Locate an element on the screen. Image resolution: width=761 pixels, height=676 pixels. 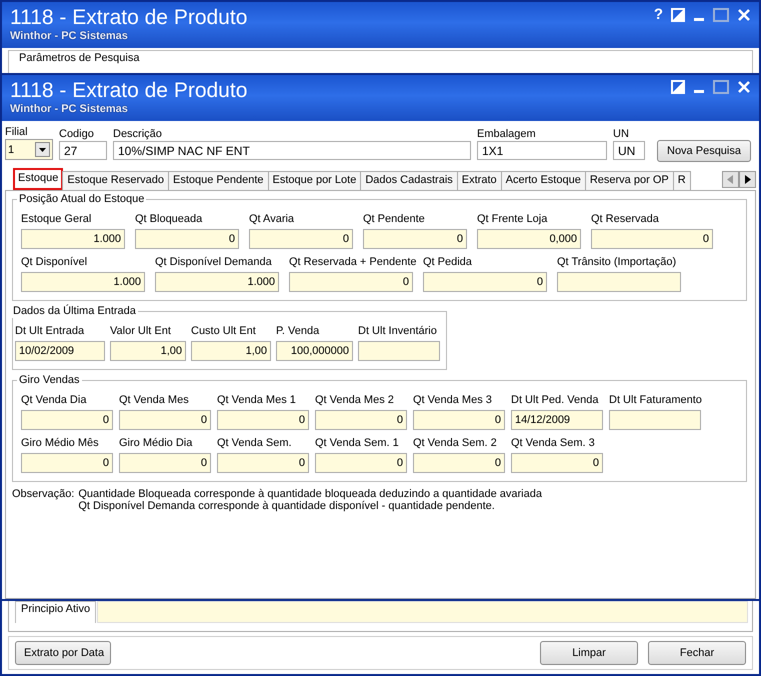
field-label: Qt Bloqueada is located at coordinates (169, 219).